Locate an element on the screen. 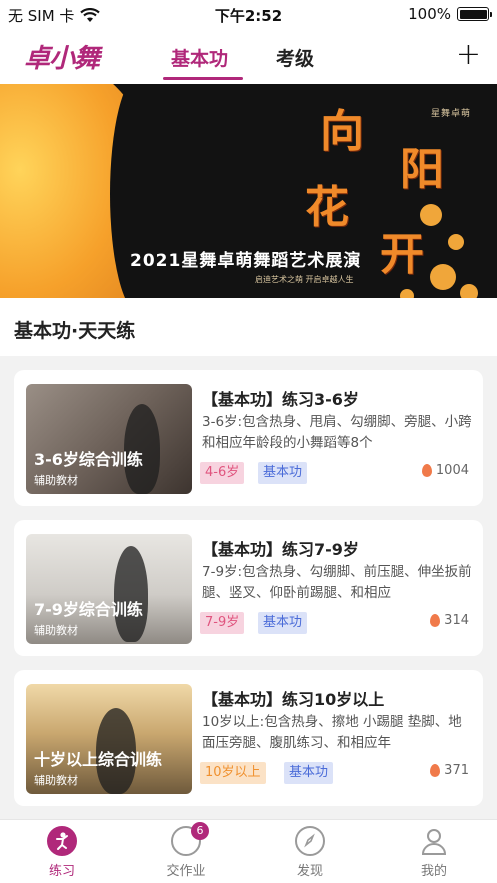 The image size is (497, 883). course-thumbnail: 3-6岁综合训练 辅助教材 is located at coordinates (109, 439).